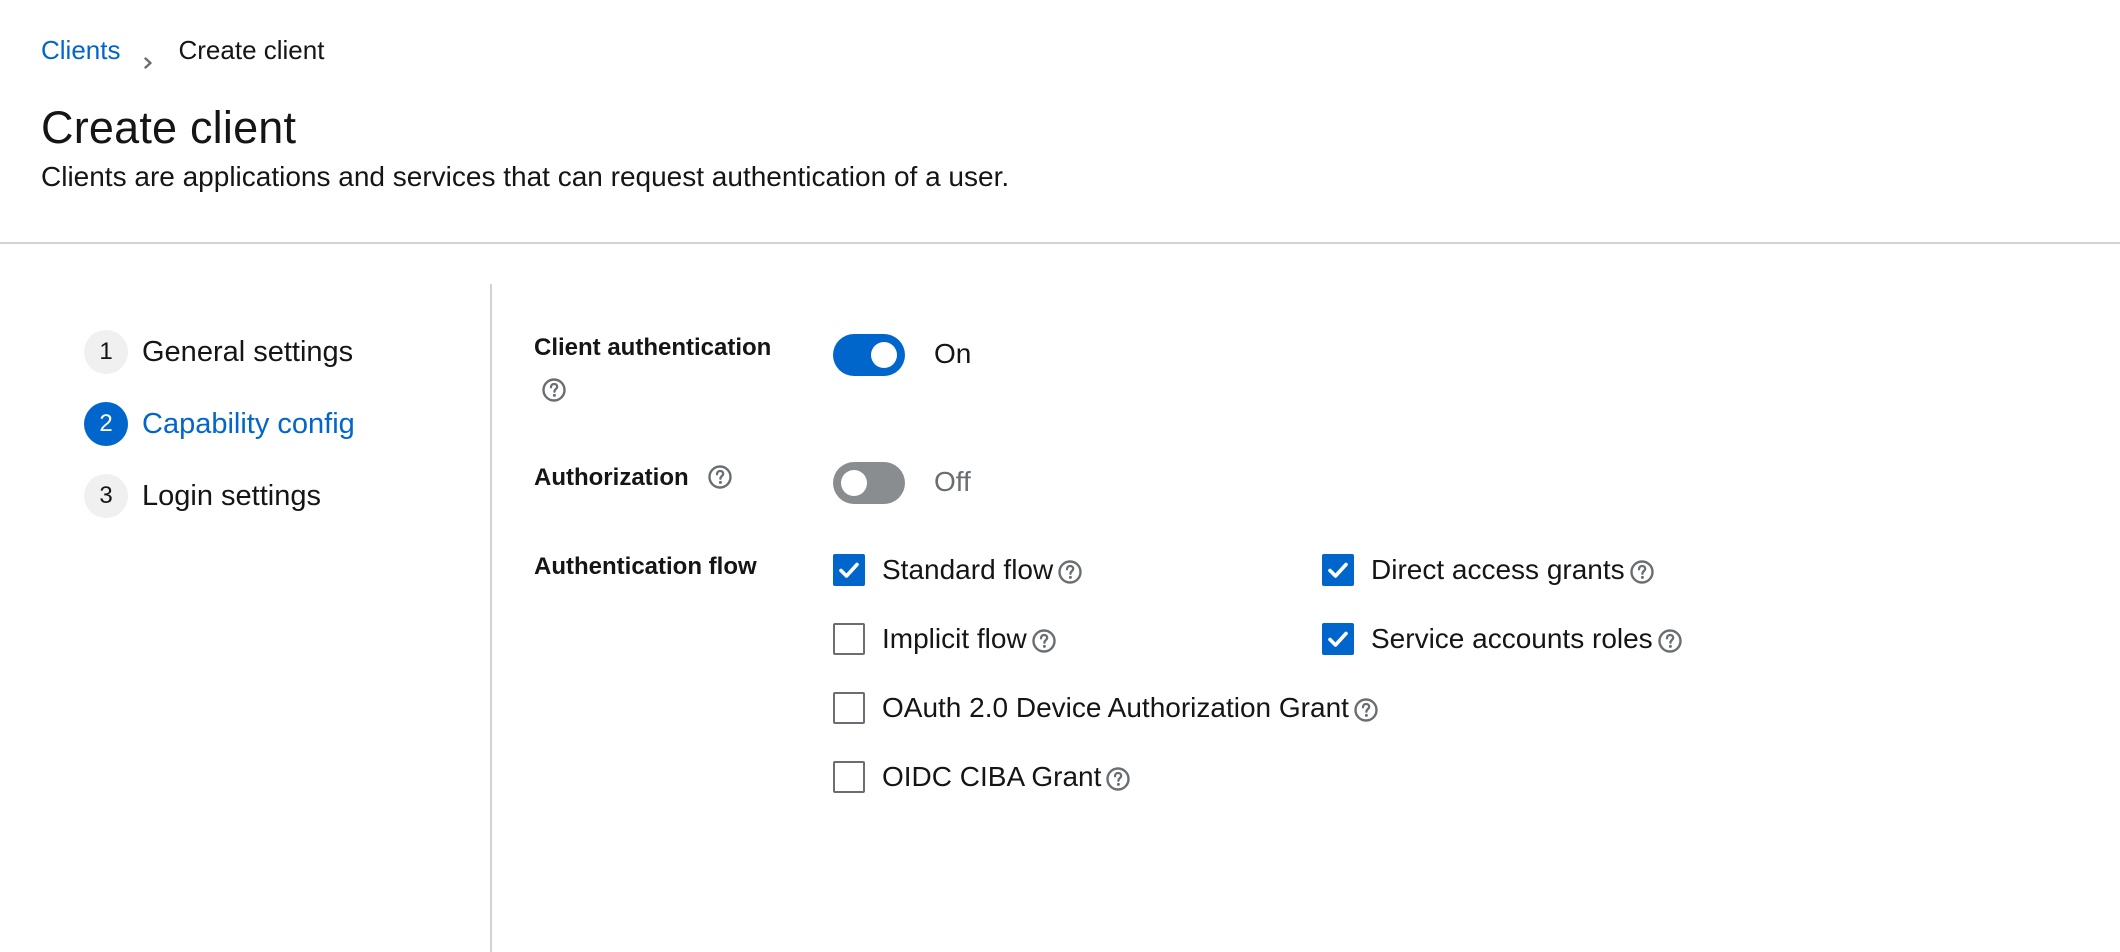 The height and width of the screenshot is (952, 2120). Describe the element at coordinates (148, 56) in the screenshot. I see `chevron-right-icon` at that location.